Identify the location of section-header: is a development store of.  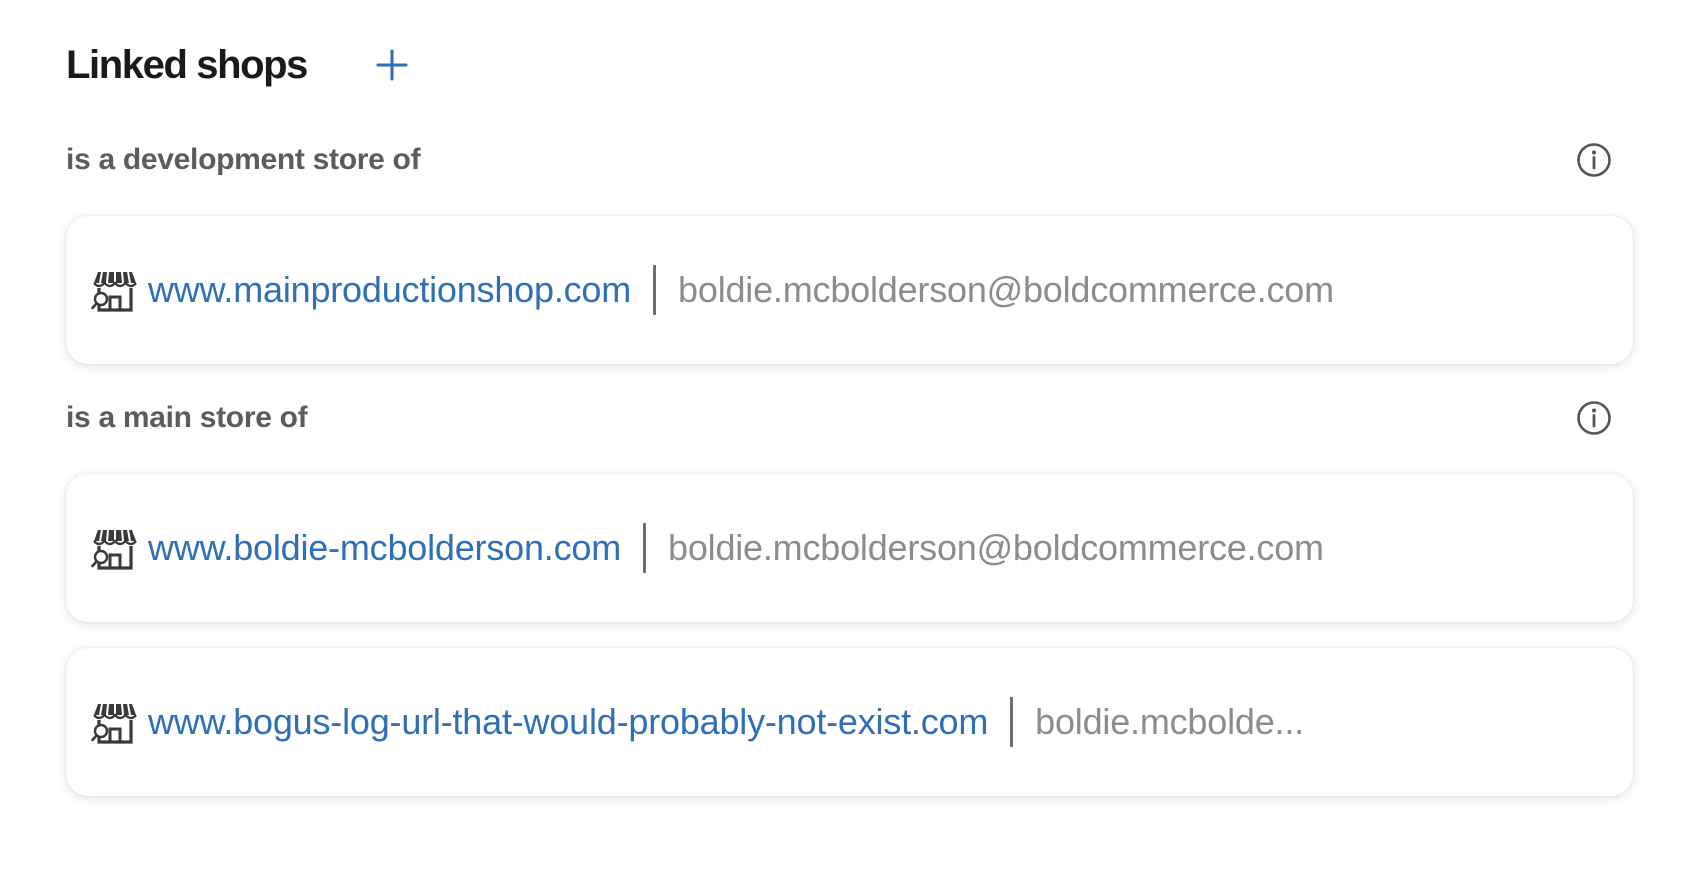
(849, 160).